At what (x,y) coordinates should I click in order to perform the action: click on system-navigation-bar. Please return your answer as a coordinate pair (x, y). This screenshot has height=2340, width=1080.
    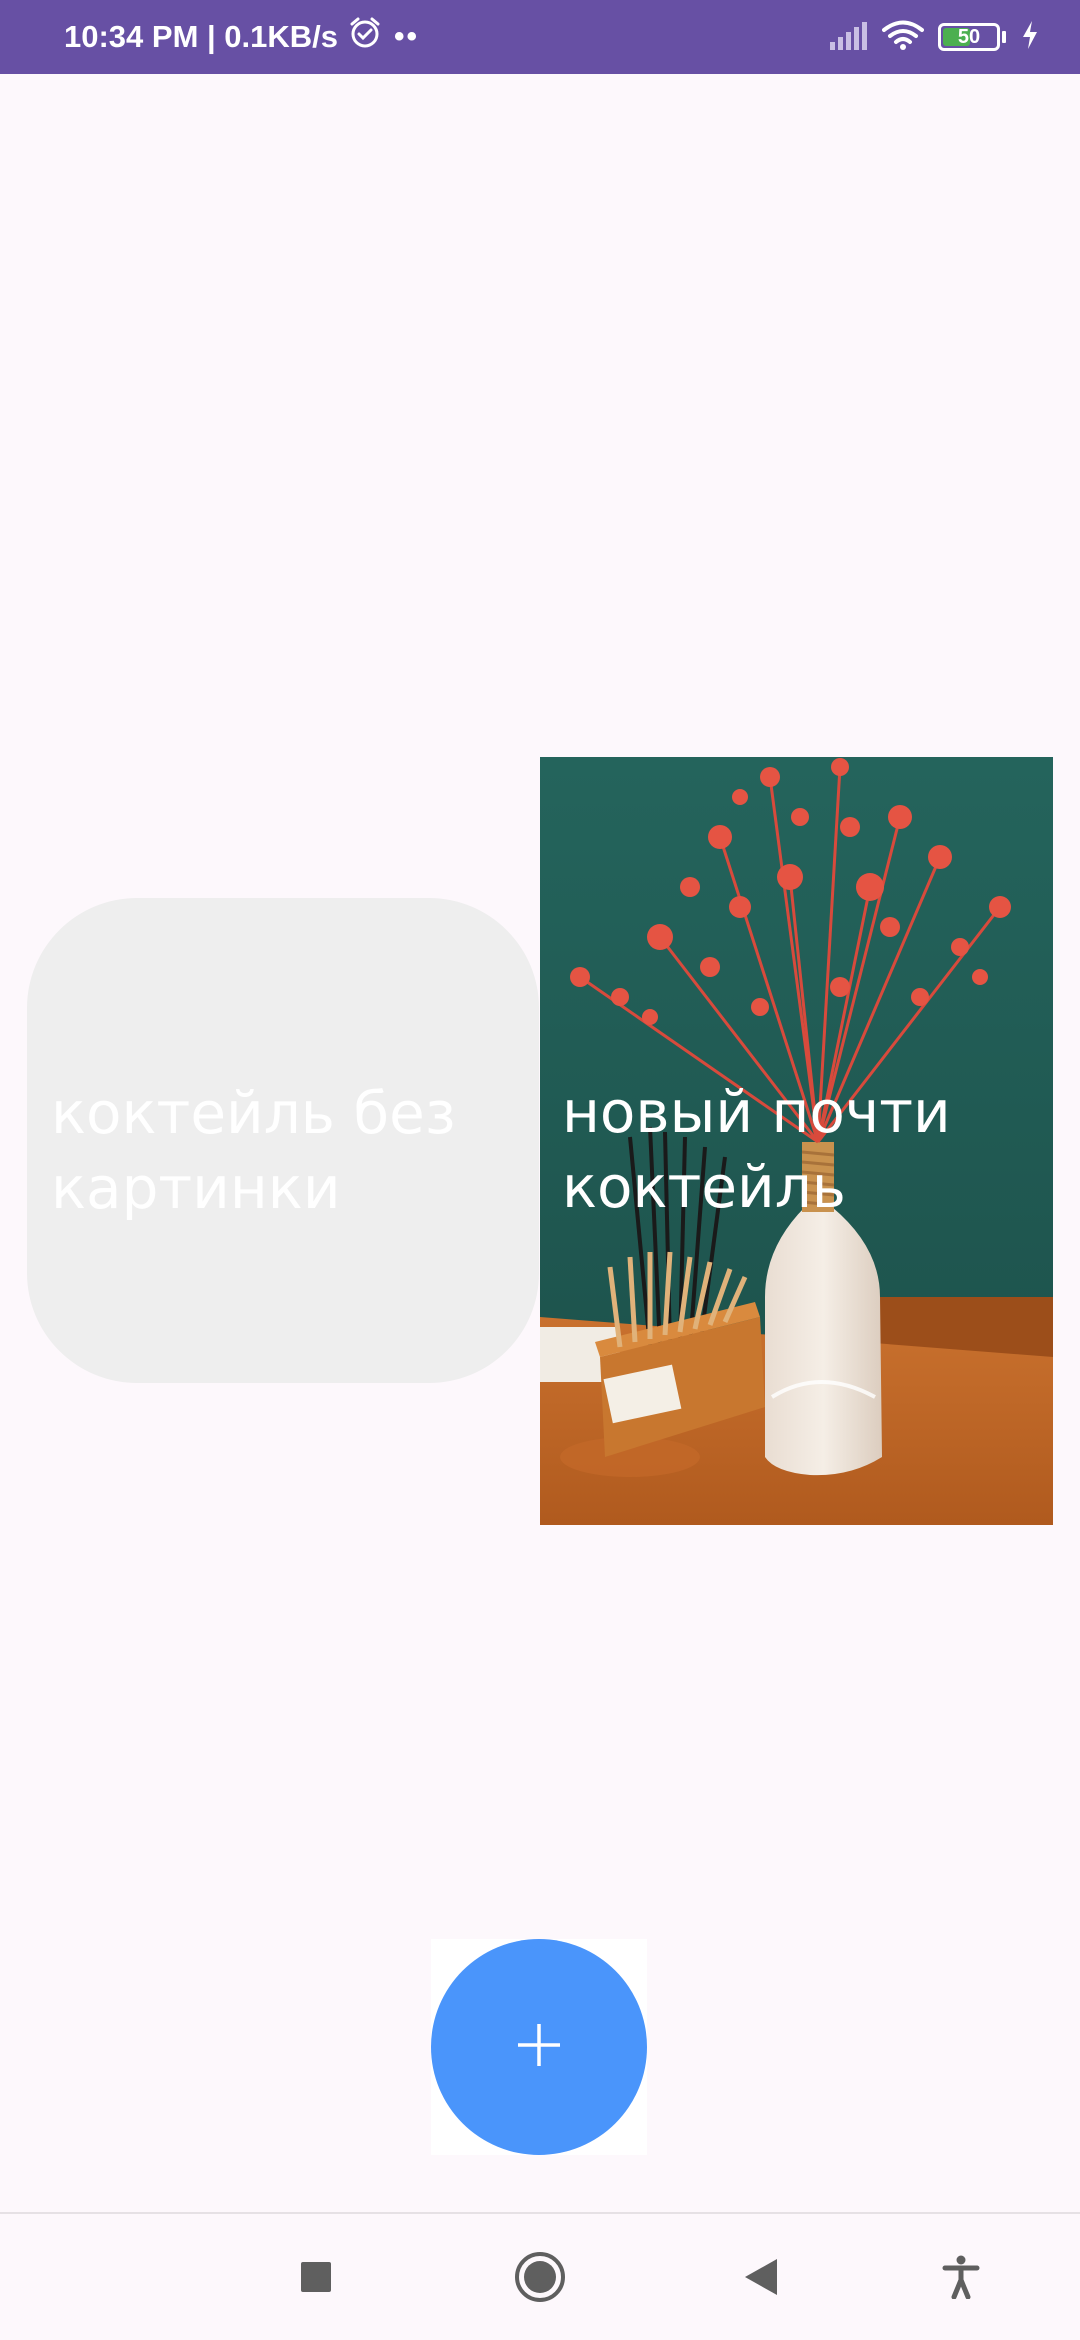
    Looking at the image, I should click on (540, 2276).